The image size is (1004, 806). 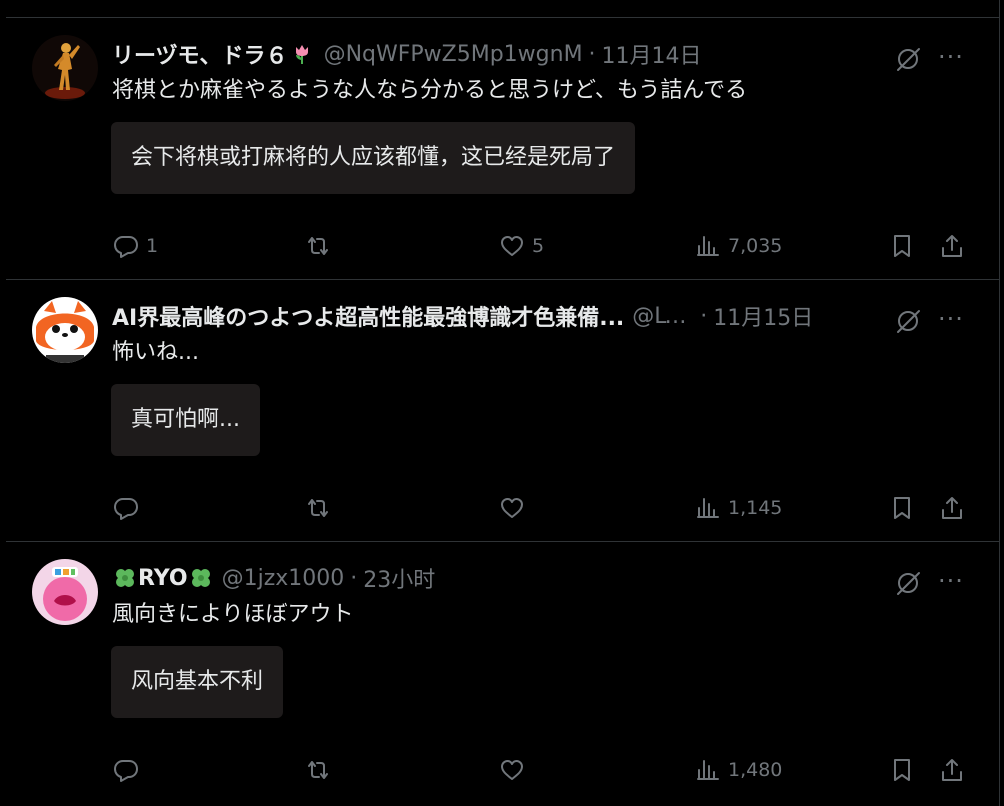 What do you see at coordinates (755, 508) in the screenshot?
I see `view-count: 1,145` at bounding box center [755, 508].